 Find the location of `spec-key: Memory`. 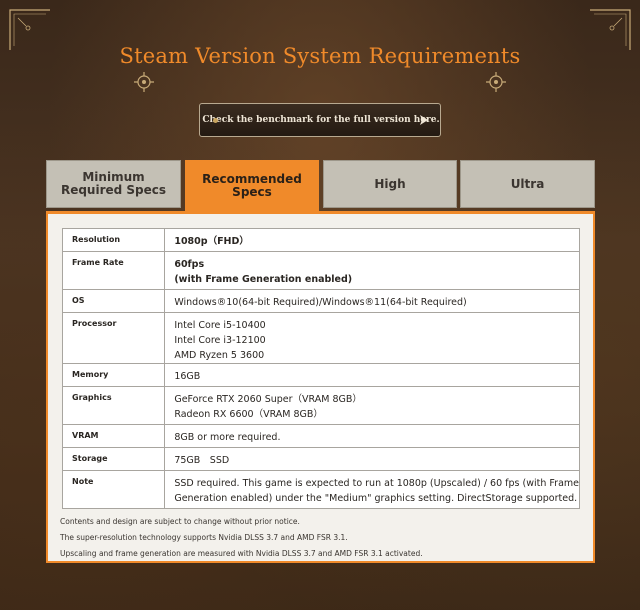

spec-key: Memory is located at coordinates (113, 375).